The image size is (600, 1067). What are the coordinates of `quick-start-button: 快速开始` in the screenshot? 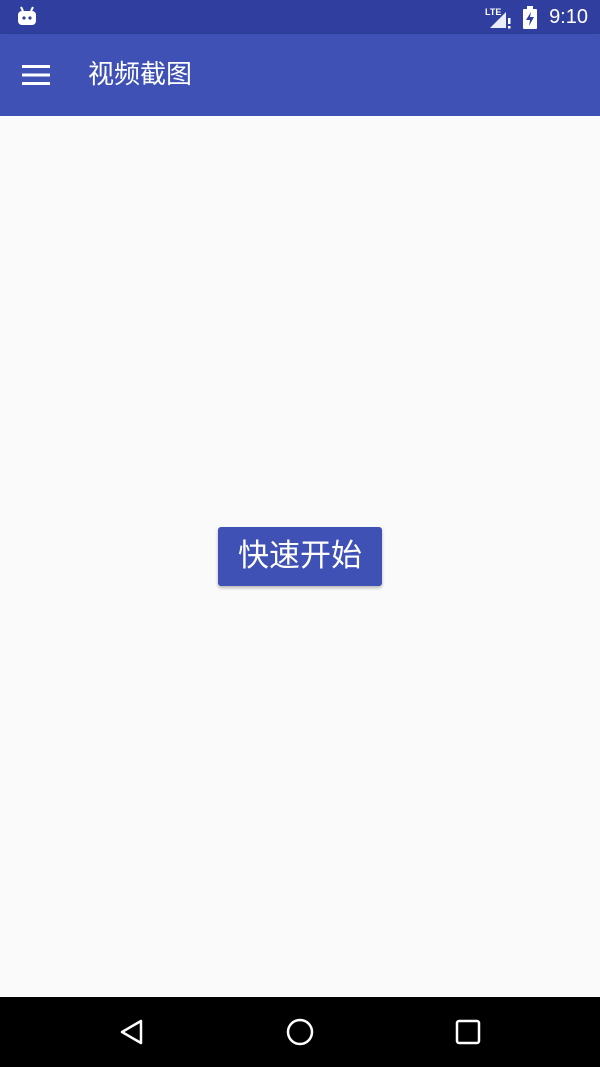 It's located at (300, 556).